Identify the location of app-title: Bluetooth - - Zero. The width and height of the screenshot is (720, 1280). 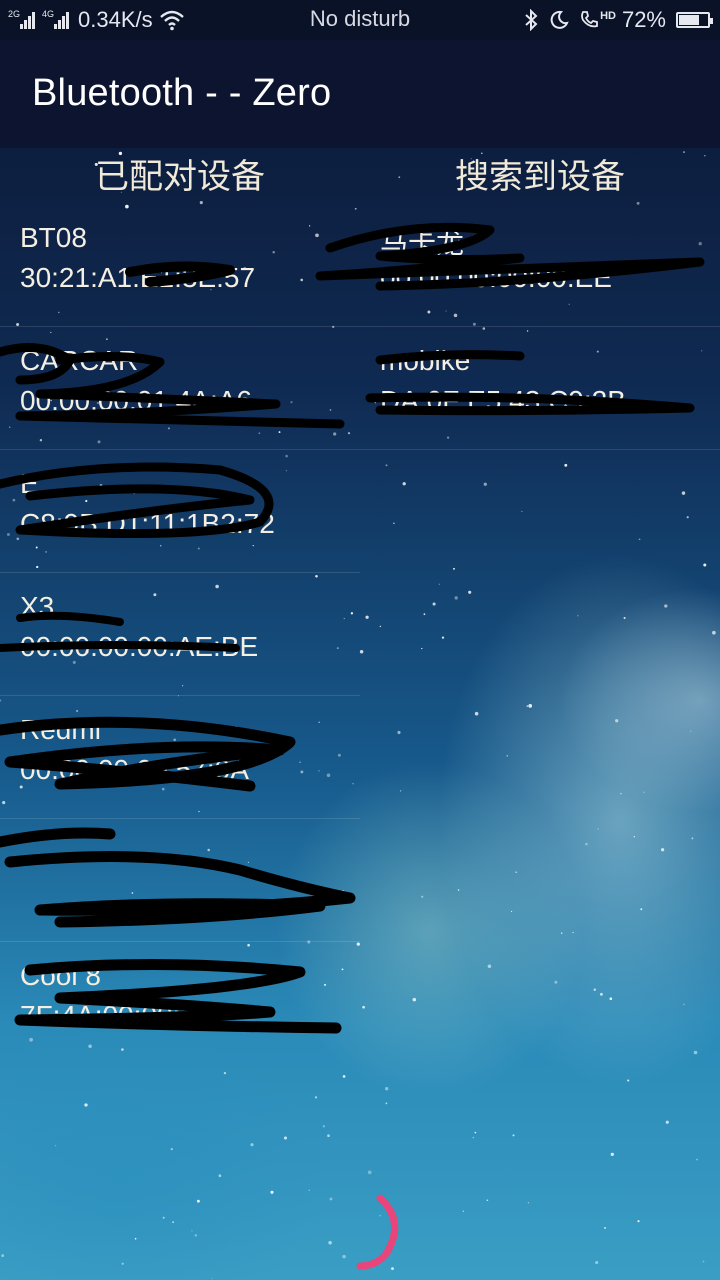
(182, 93).